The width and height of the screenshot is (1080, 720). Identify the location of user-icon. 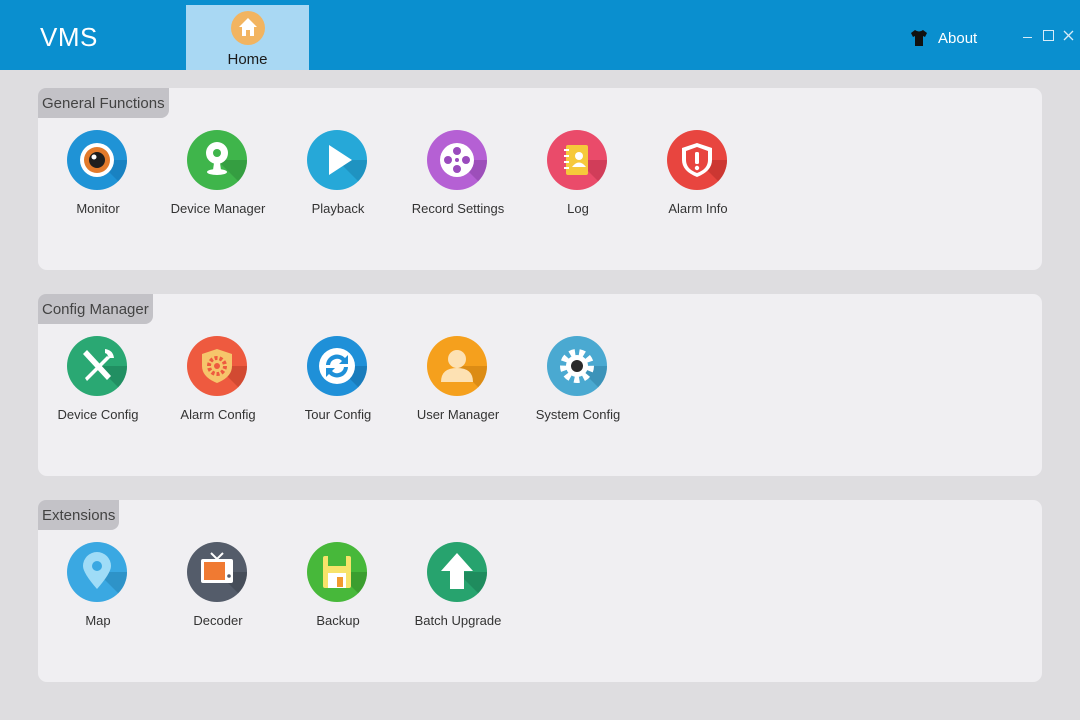
(457, 366).